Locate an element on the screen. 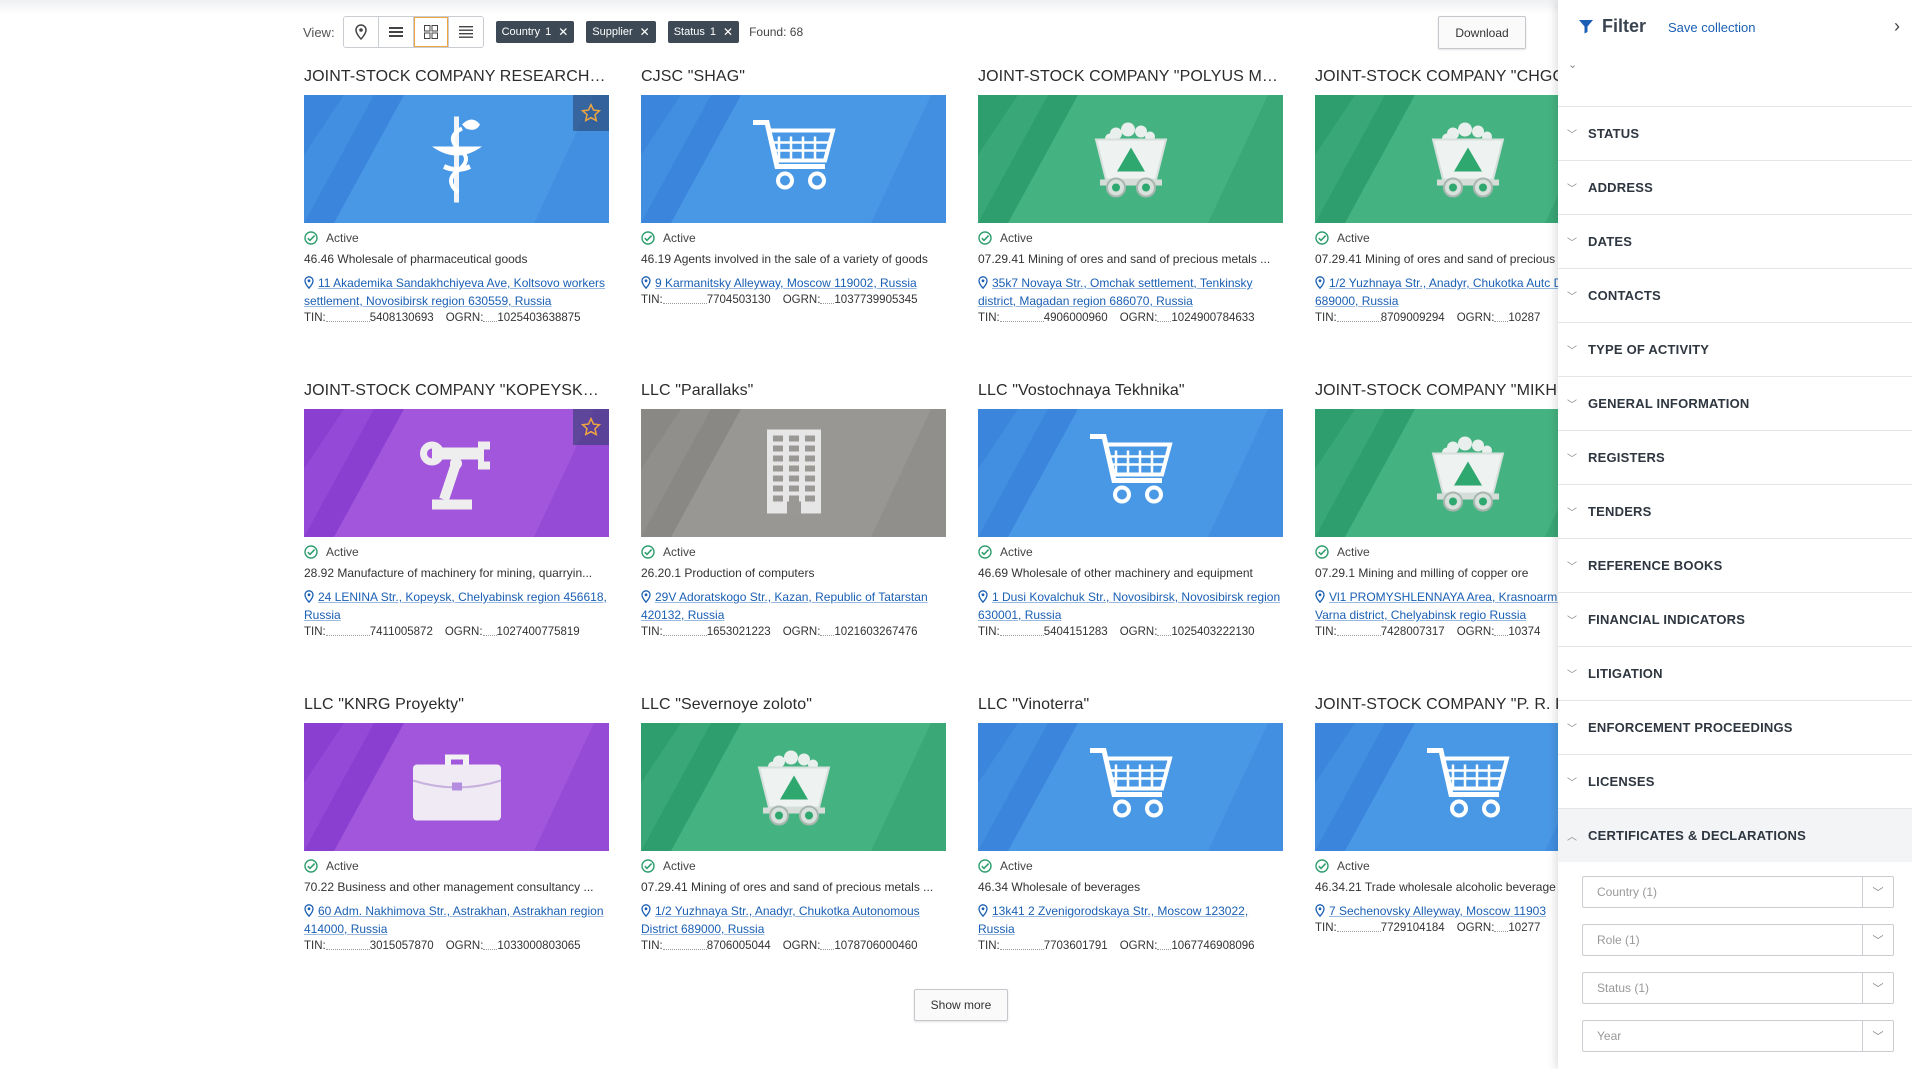  show-more-button: Show more is located at coordinates (961, 1005).